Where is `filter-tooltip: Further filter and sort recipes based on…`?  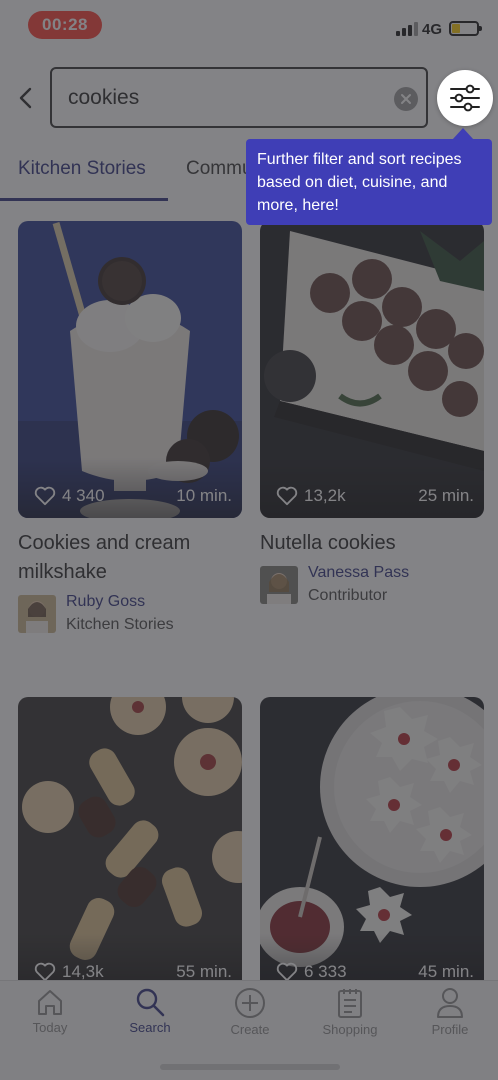
filter-tooltip: Further filter and sort recipes based on… is located at coordinates (369, 182).